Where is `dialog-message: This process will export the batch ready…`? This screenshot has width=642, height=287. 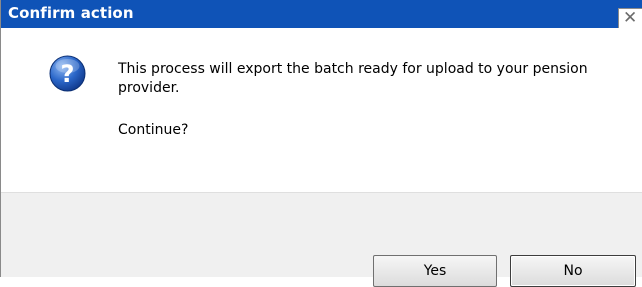 dialog-message: This process will export the batch ready… is located at coordinates (353, 78).